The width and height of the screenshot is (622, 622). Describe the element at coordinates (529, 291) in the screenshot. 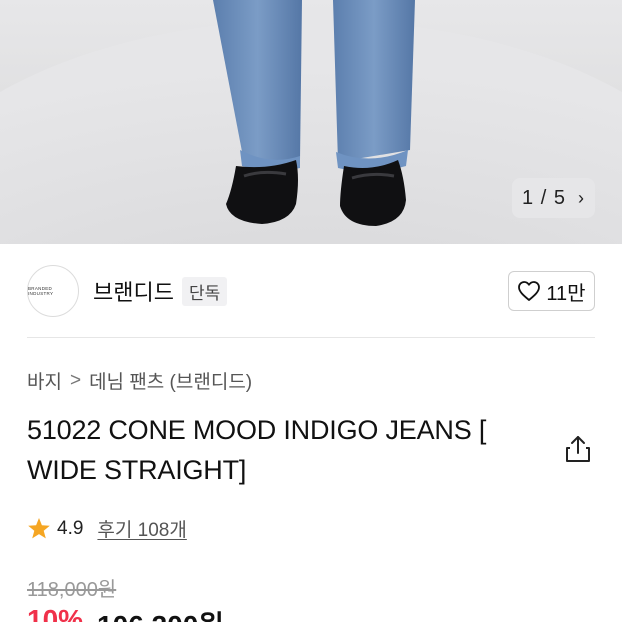

I see `heart-icon` at that location.